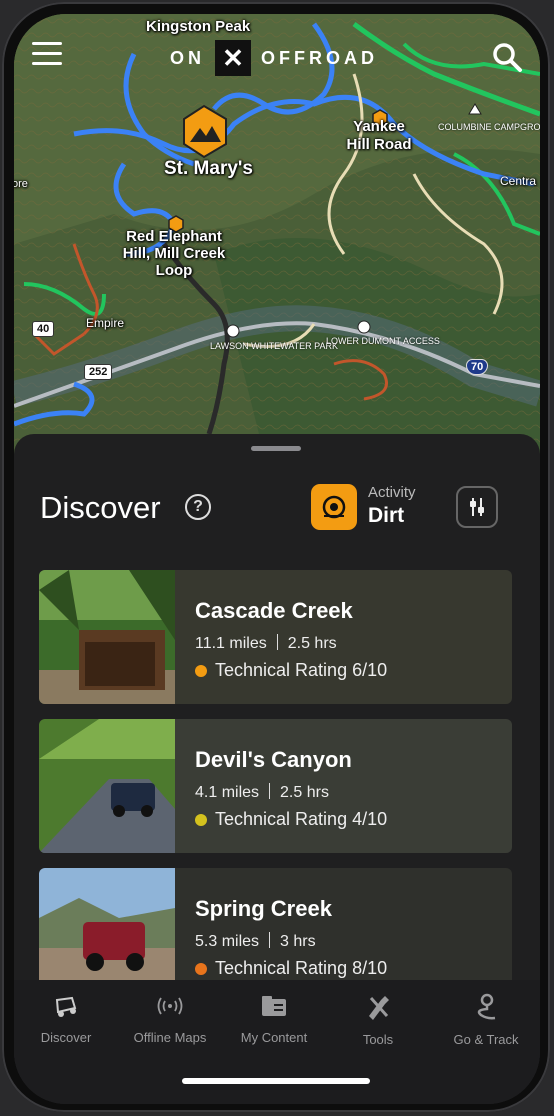 This screenshot has height=1116, width=554. What do you see at coordinates (334, 507) in the screenshot?
I see `activity-dirt-icon` at bounding box center [334, 507].